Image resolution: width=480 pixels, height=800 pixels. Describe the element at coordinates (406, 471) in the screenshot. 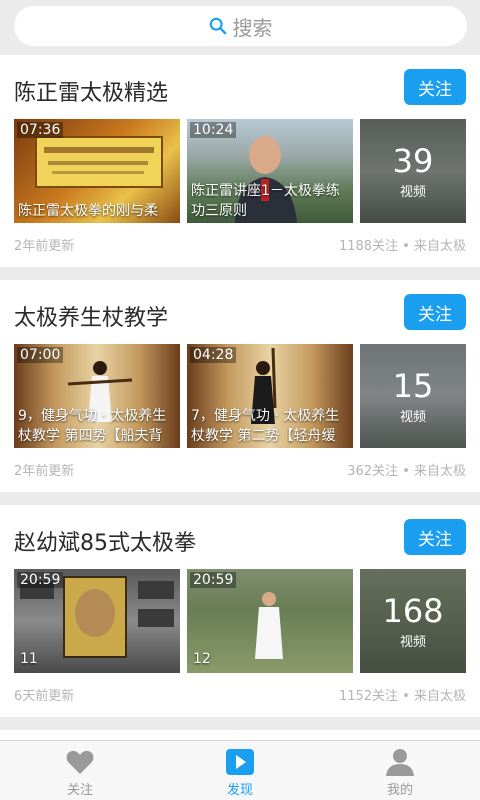

I see `channel-stats: 362关注 • 来自太极` at that location.